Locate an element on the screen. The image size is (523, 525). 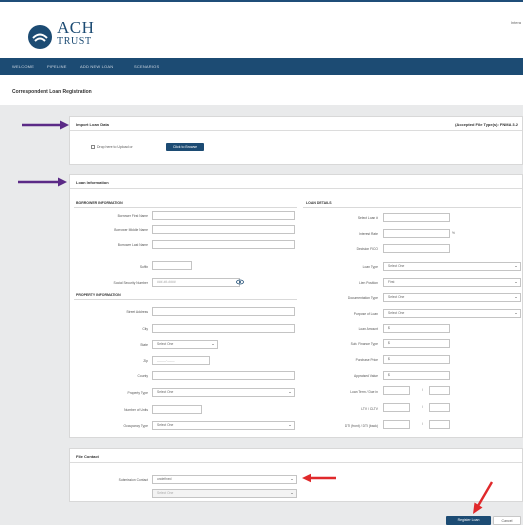
ssn-input: ###-##-#### is located at coordinates (196, 282).